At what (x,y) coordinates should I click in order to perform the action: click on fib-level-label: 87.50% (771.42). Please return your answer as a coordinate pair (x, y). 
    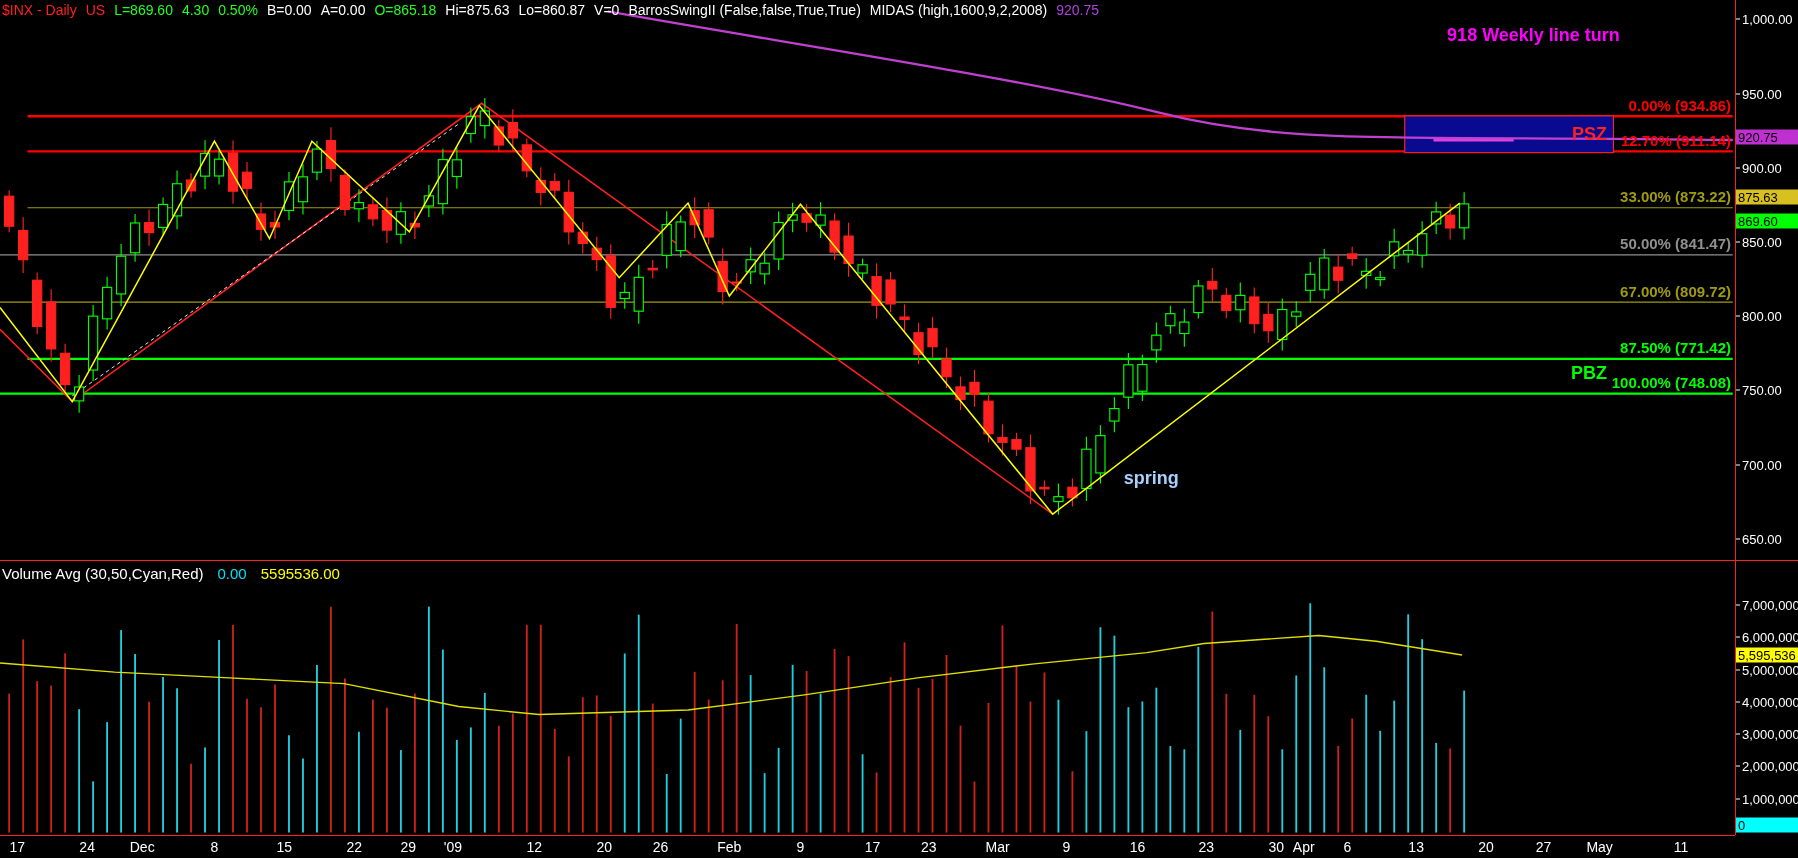
    Looking at the image, I should click on (1675, 348).